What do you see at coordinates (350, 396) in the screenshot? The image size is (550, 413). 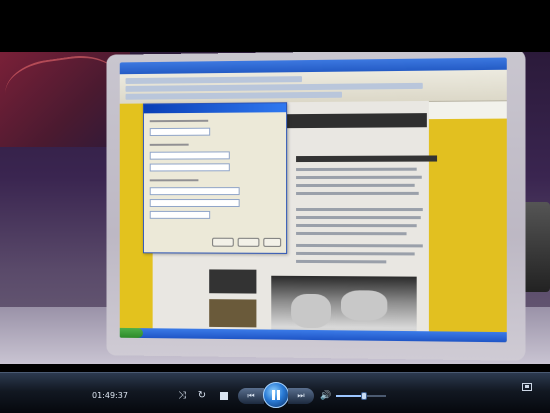 I see `volume-fill` at bounding box center [350, 396].